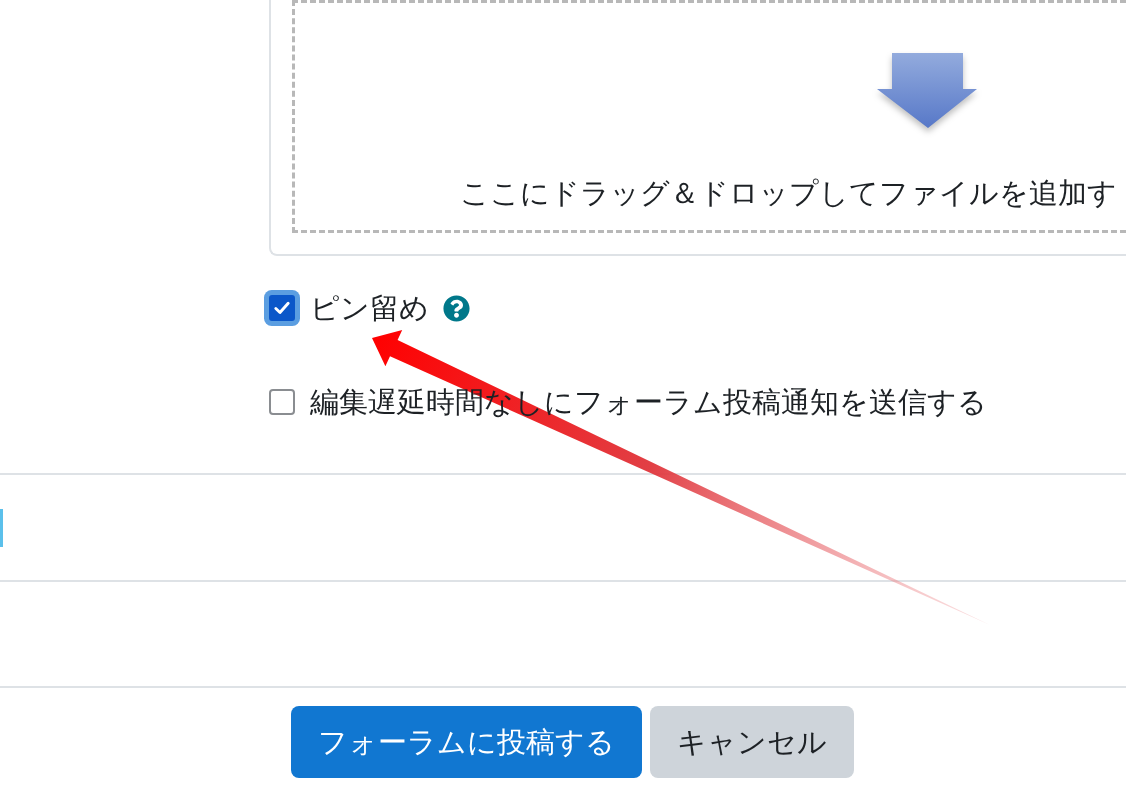  What do you see at coordinates (369, 308) in the screenshot?
I see `checkbox-label: ピン留め` at bounding box center [369, 308].